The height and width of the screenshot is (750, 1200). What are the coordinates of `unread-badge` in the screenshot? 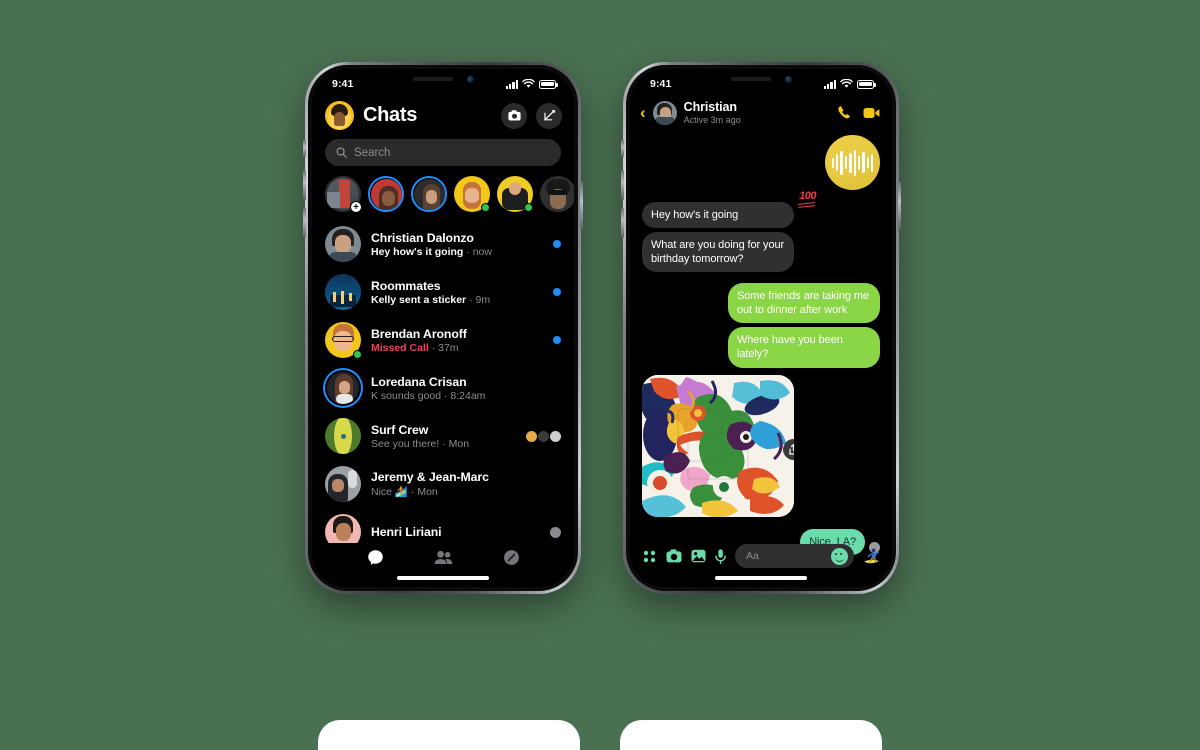 It's located at (557, 340).